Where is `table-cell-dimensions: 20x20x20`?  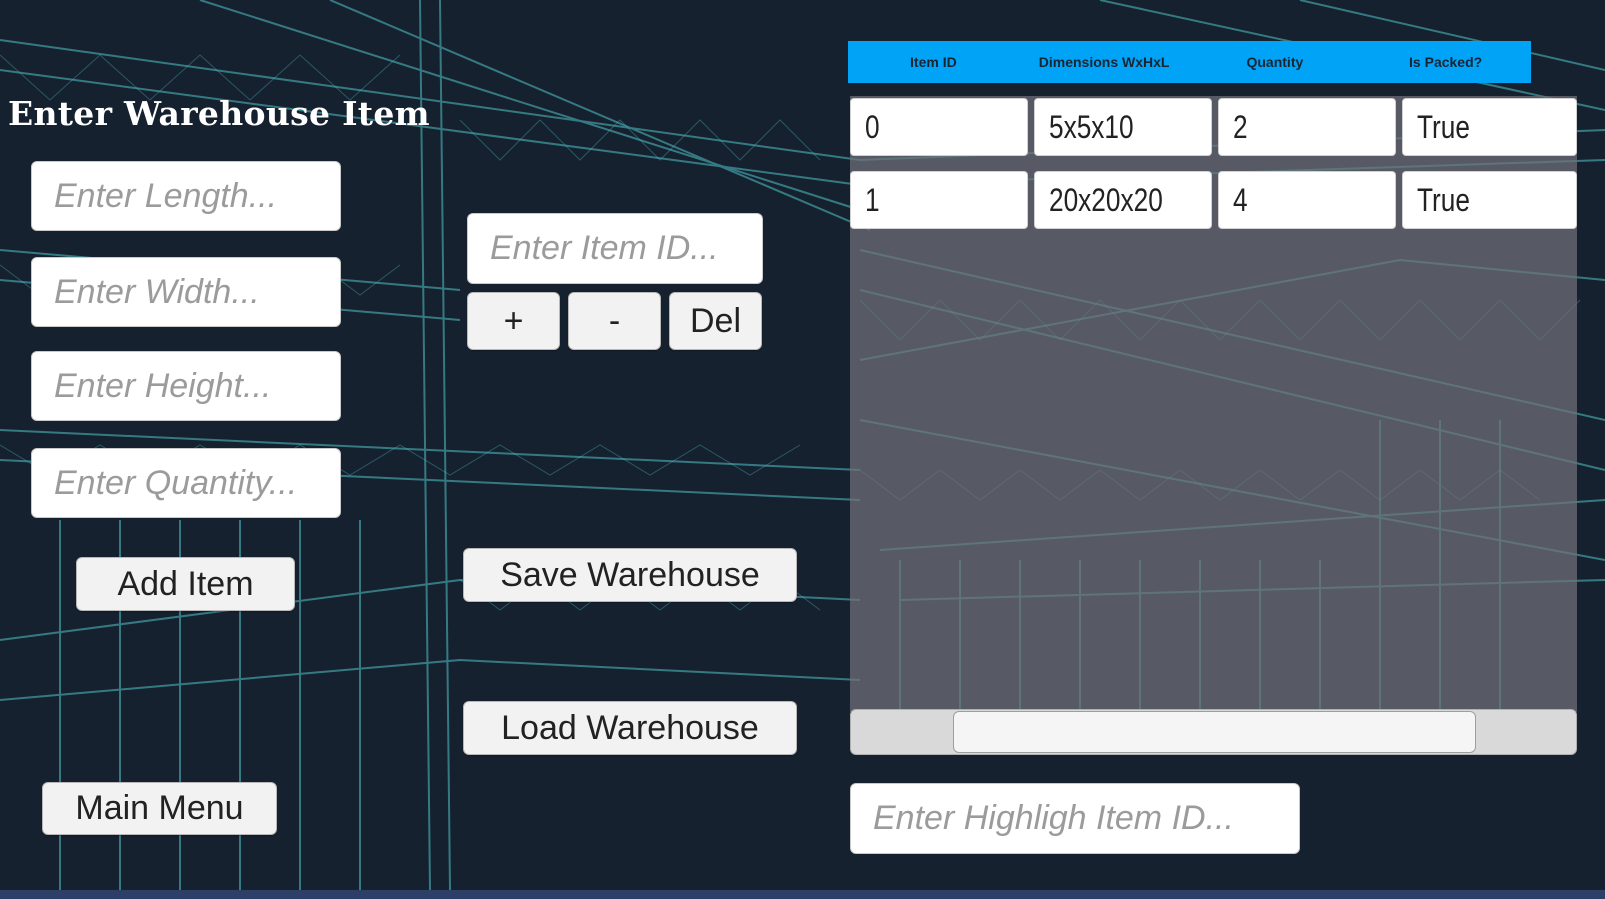
table-cell-dimensions: 20x20x20 is located at coordinates (1123, 200).